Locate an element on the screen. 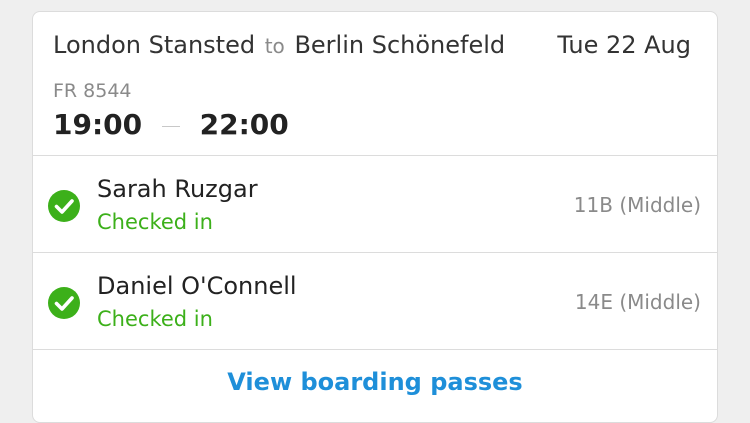 The height and width of the screenshot is (423, 750). passenger-name: Daniel O'Connell is located at coordinates (197, 286).